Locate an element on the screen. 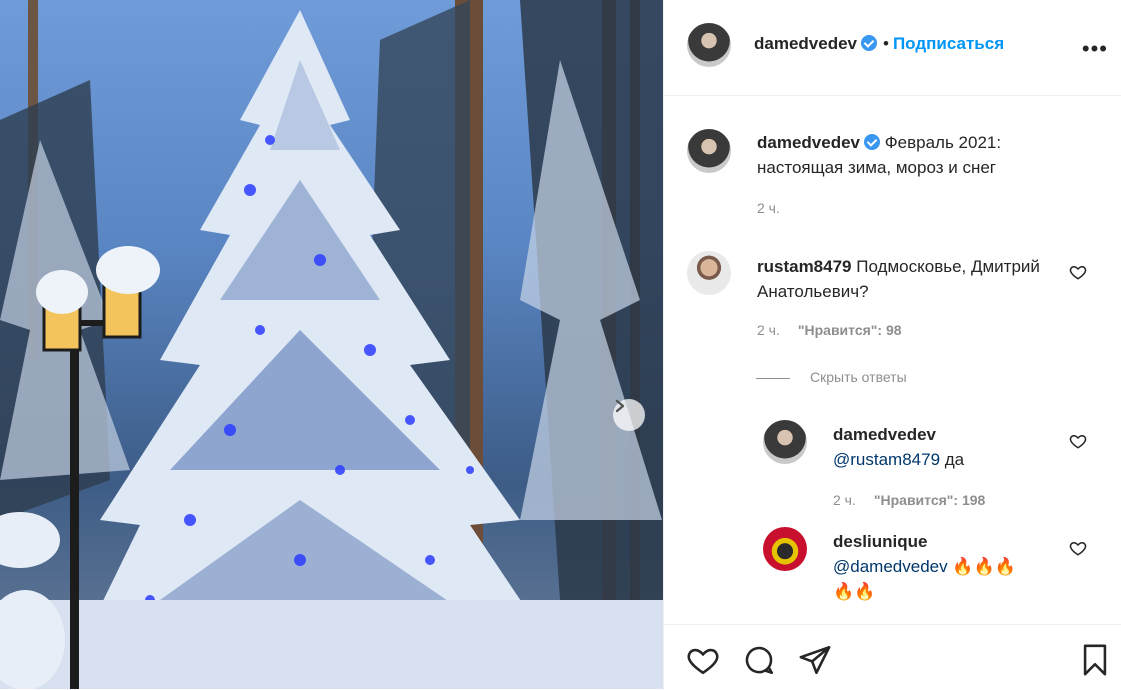 Image resolution: width=1121 pixels, height=690 pixels. reply: damedvedev @rustam8479 да is located at coordinates (953, 447).